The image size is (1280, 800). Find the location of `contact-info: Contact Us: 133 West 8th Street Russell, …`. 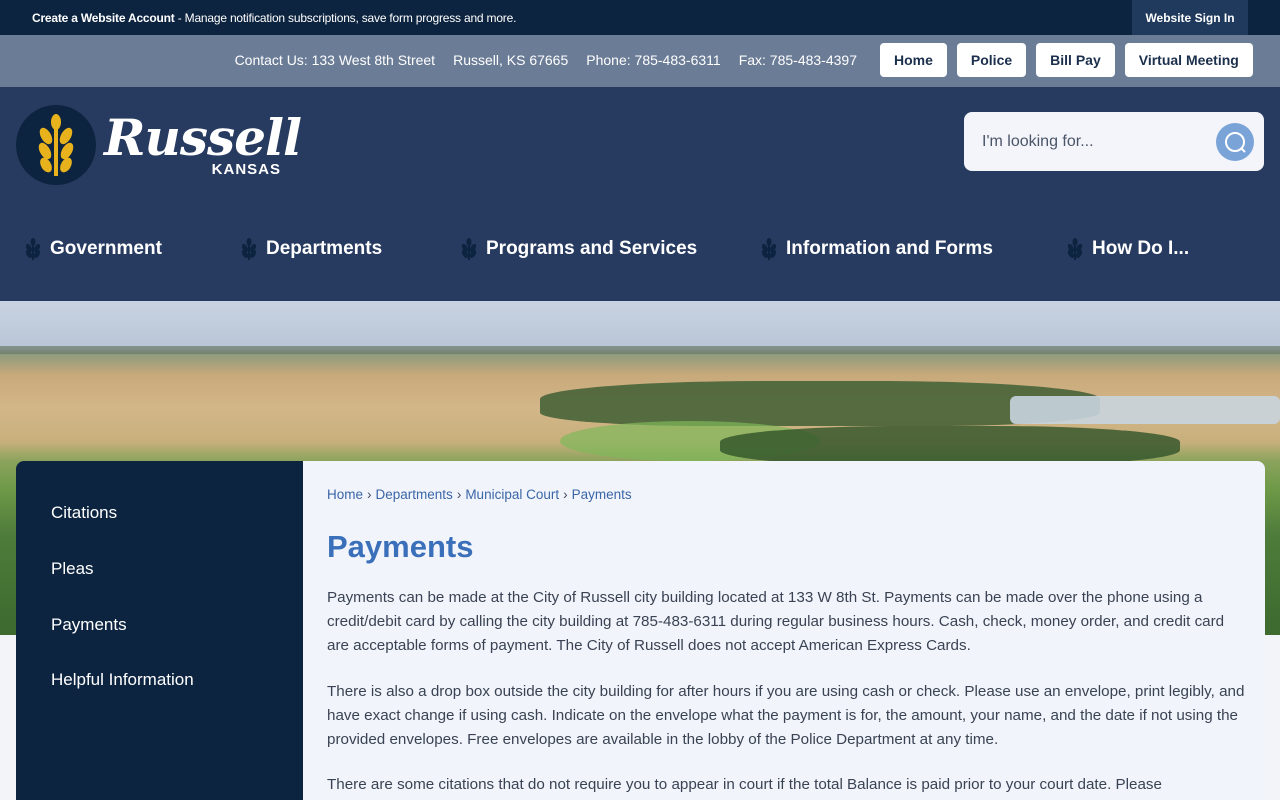

contact-info: Contact Us: 133 West 8th Street Russell, … is located at coordinates (537, 60).